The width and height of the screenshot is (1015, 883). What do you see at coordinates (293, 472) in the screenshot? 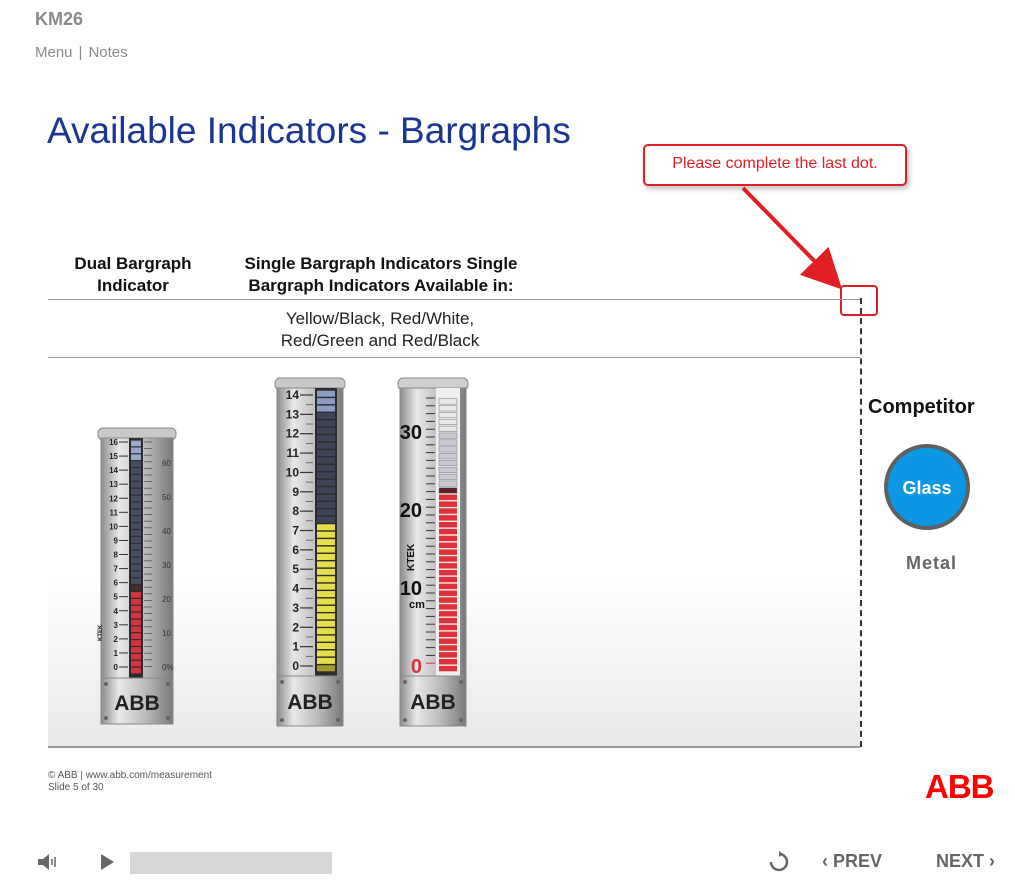
I see `scale-label: 10` at bounding box center [293, 472].